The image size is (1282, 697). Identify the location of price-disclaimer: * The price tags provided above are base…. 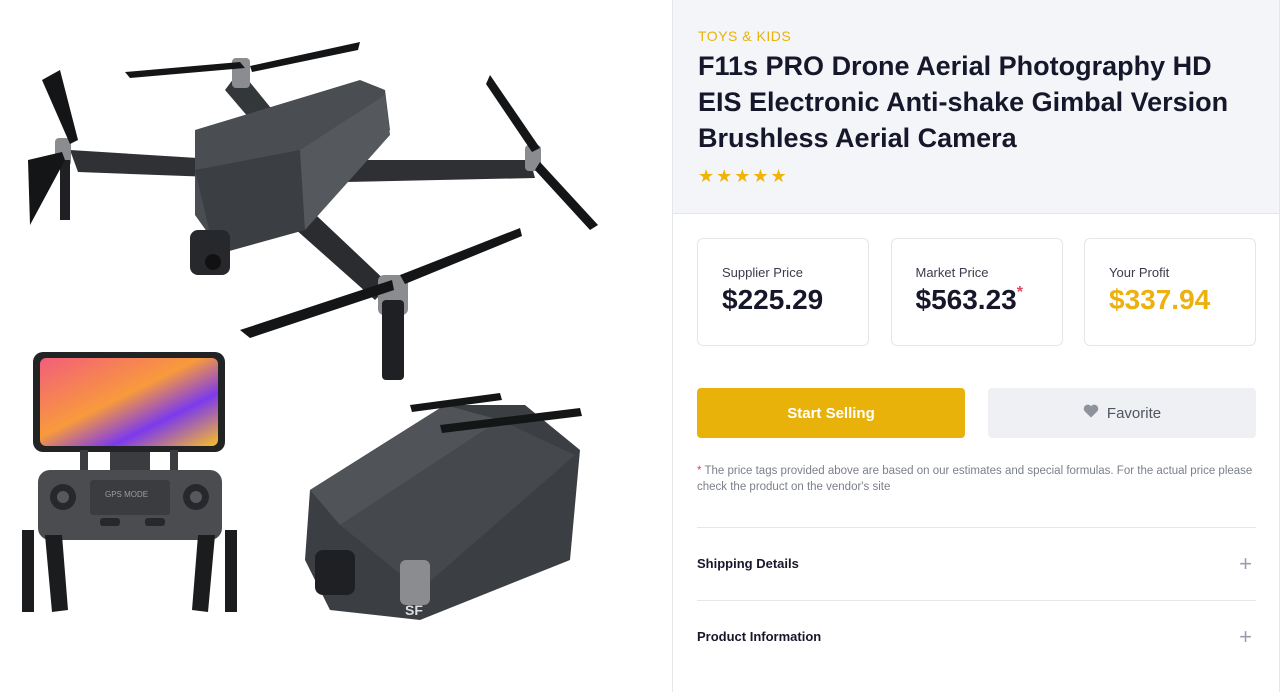
(977, 479).